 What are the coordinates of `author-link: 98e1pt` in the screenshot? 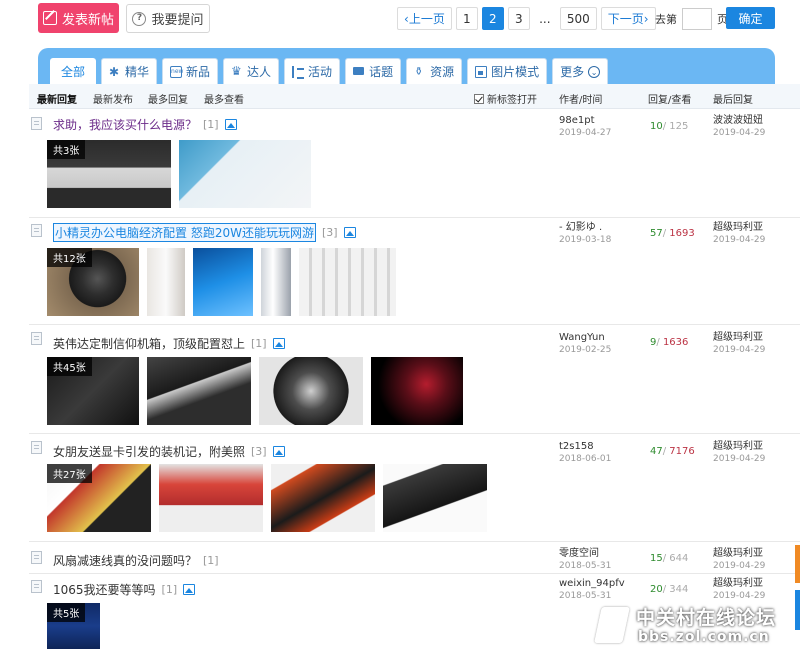 It's located at (577, 120).